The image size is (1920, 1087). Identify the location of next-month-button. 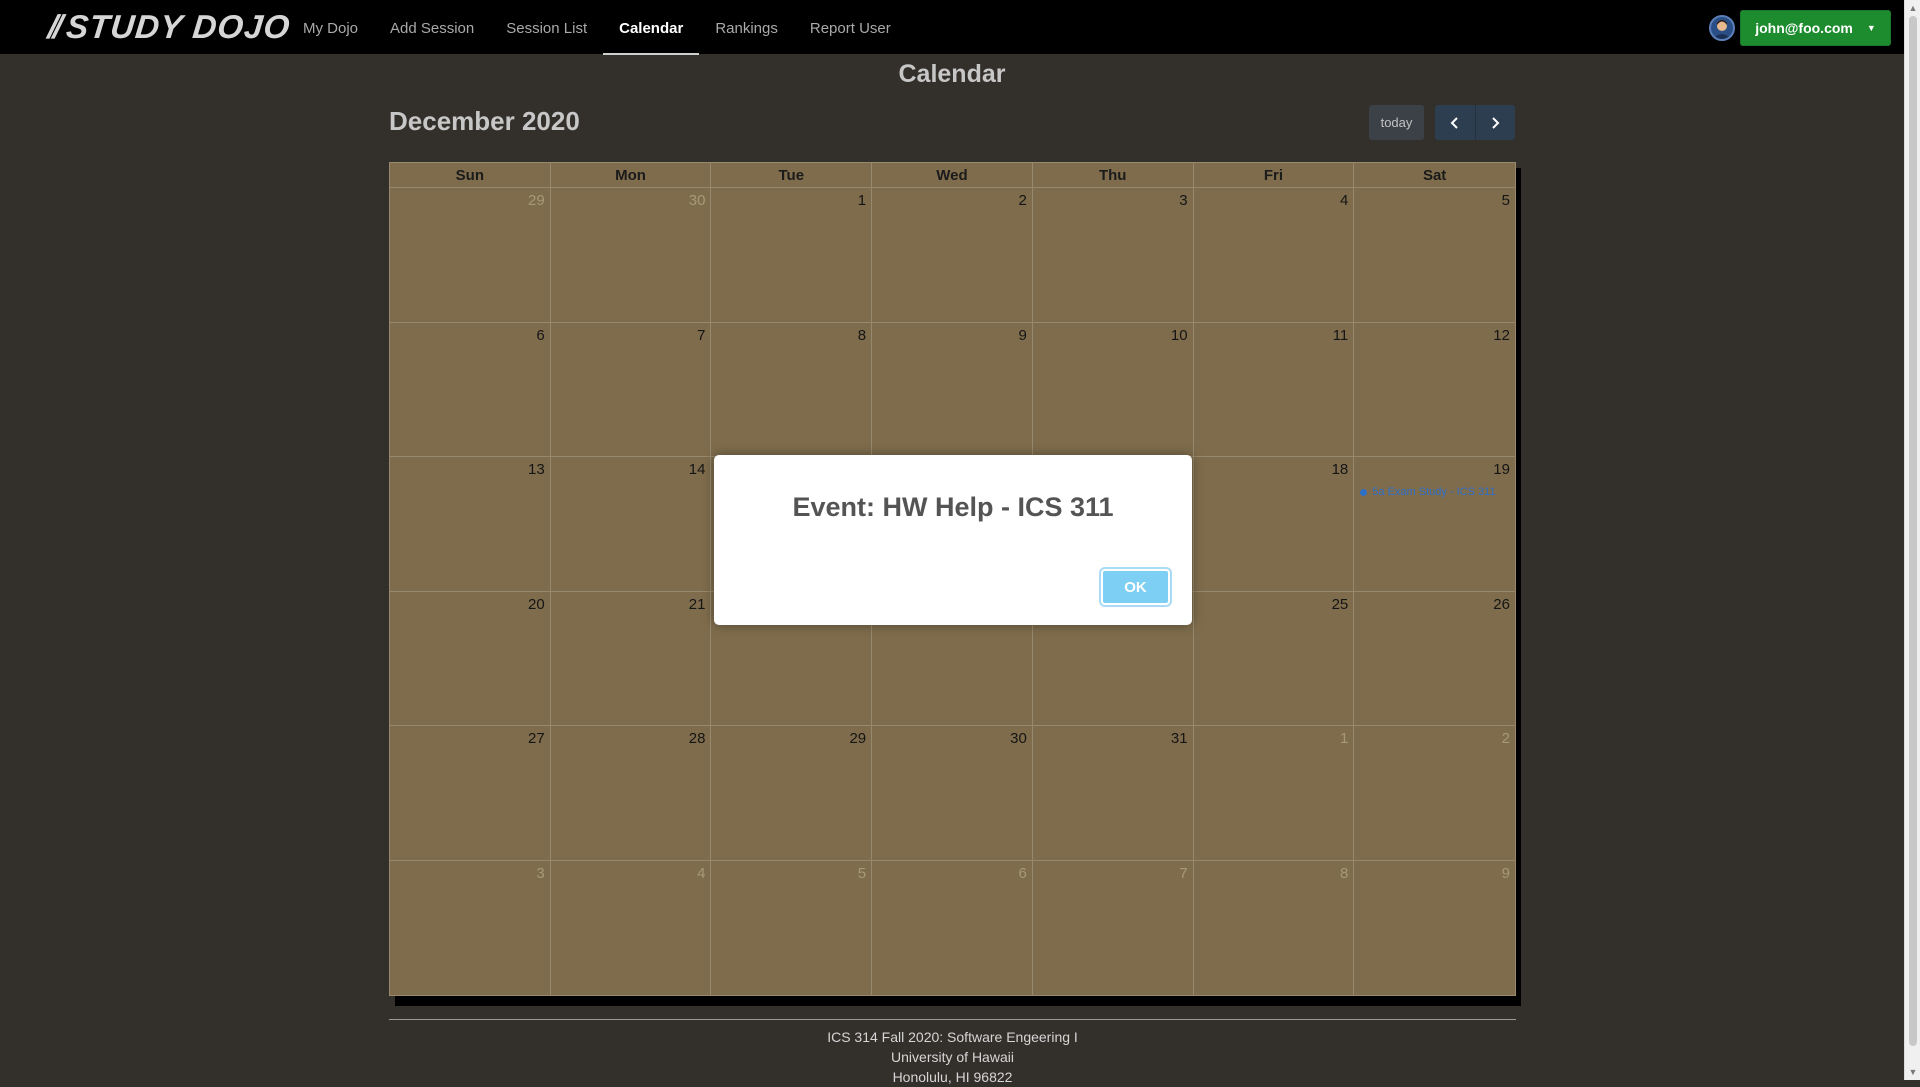
(1496, 122).